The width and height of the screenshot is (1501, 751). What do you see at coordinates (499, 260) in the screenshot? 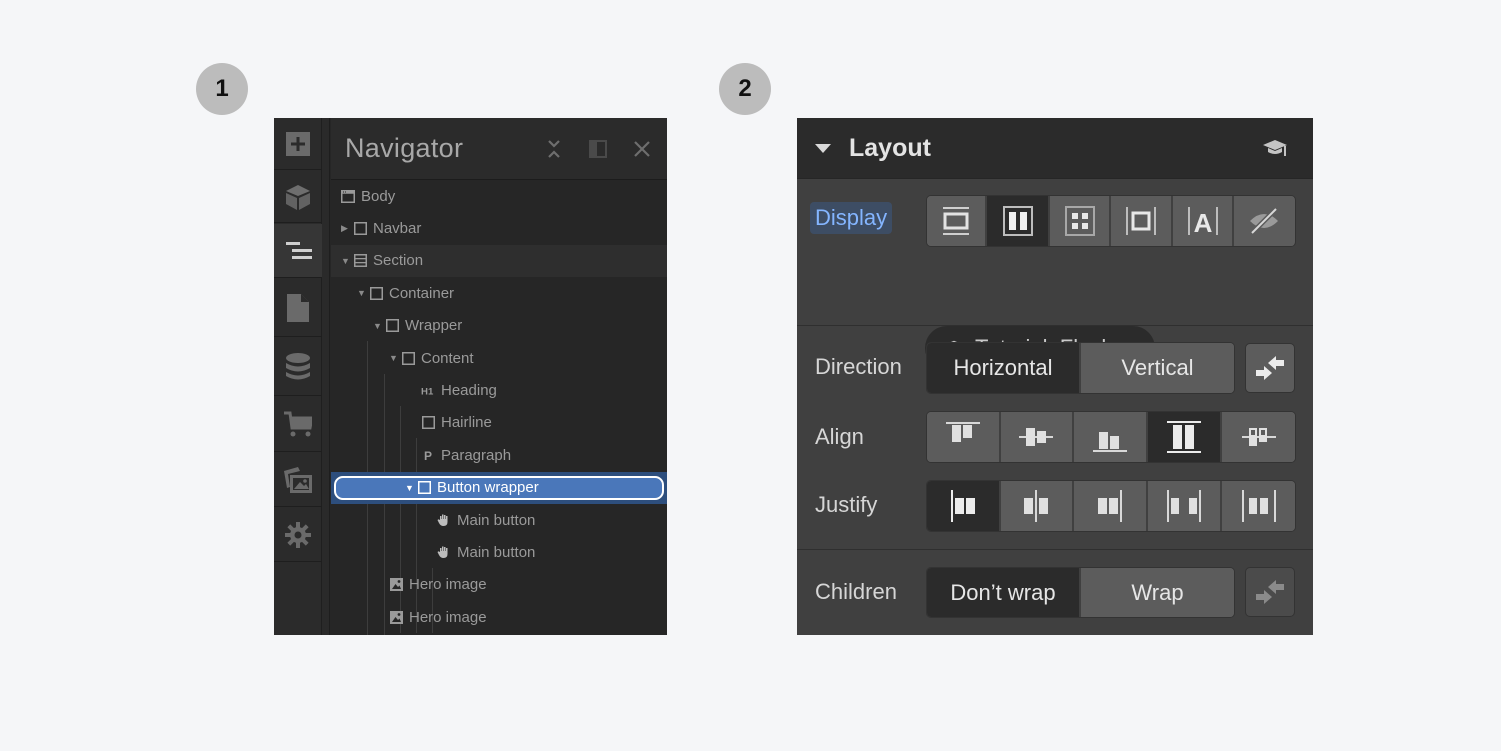
I see `tree-item-section: ▼ Section` at bounding box center [499, 260].